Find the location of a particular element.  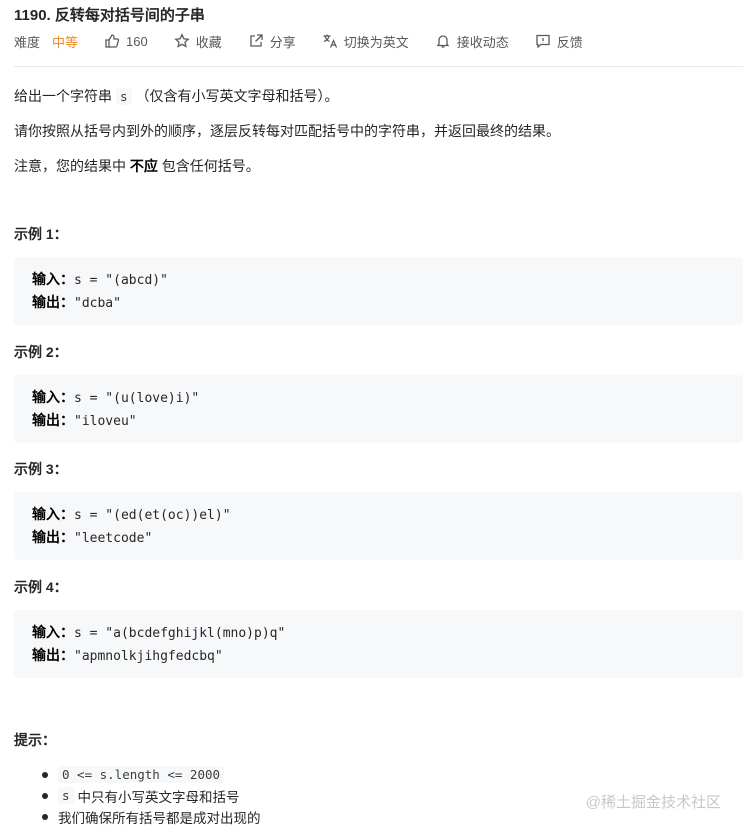

feedback-label: 反馈 is located at coordinates (569, 42).